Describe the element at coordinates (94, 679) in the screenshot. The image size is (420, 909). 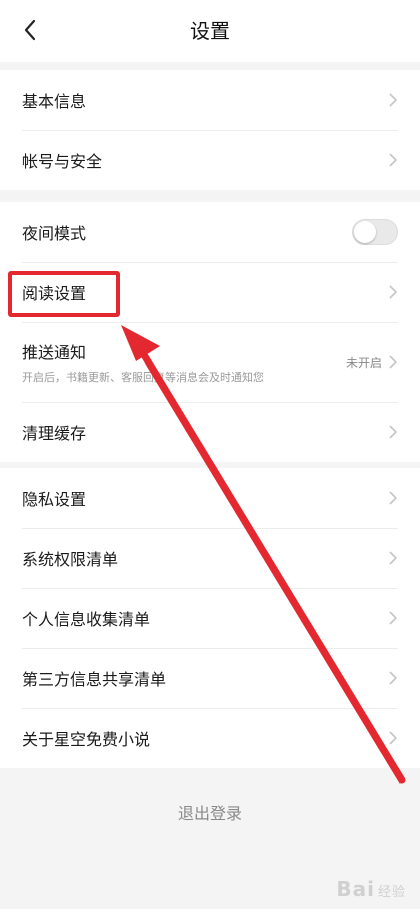
I see `row-label: 第三方信息共享清单` at that location.